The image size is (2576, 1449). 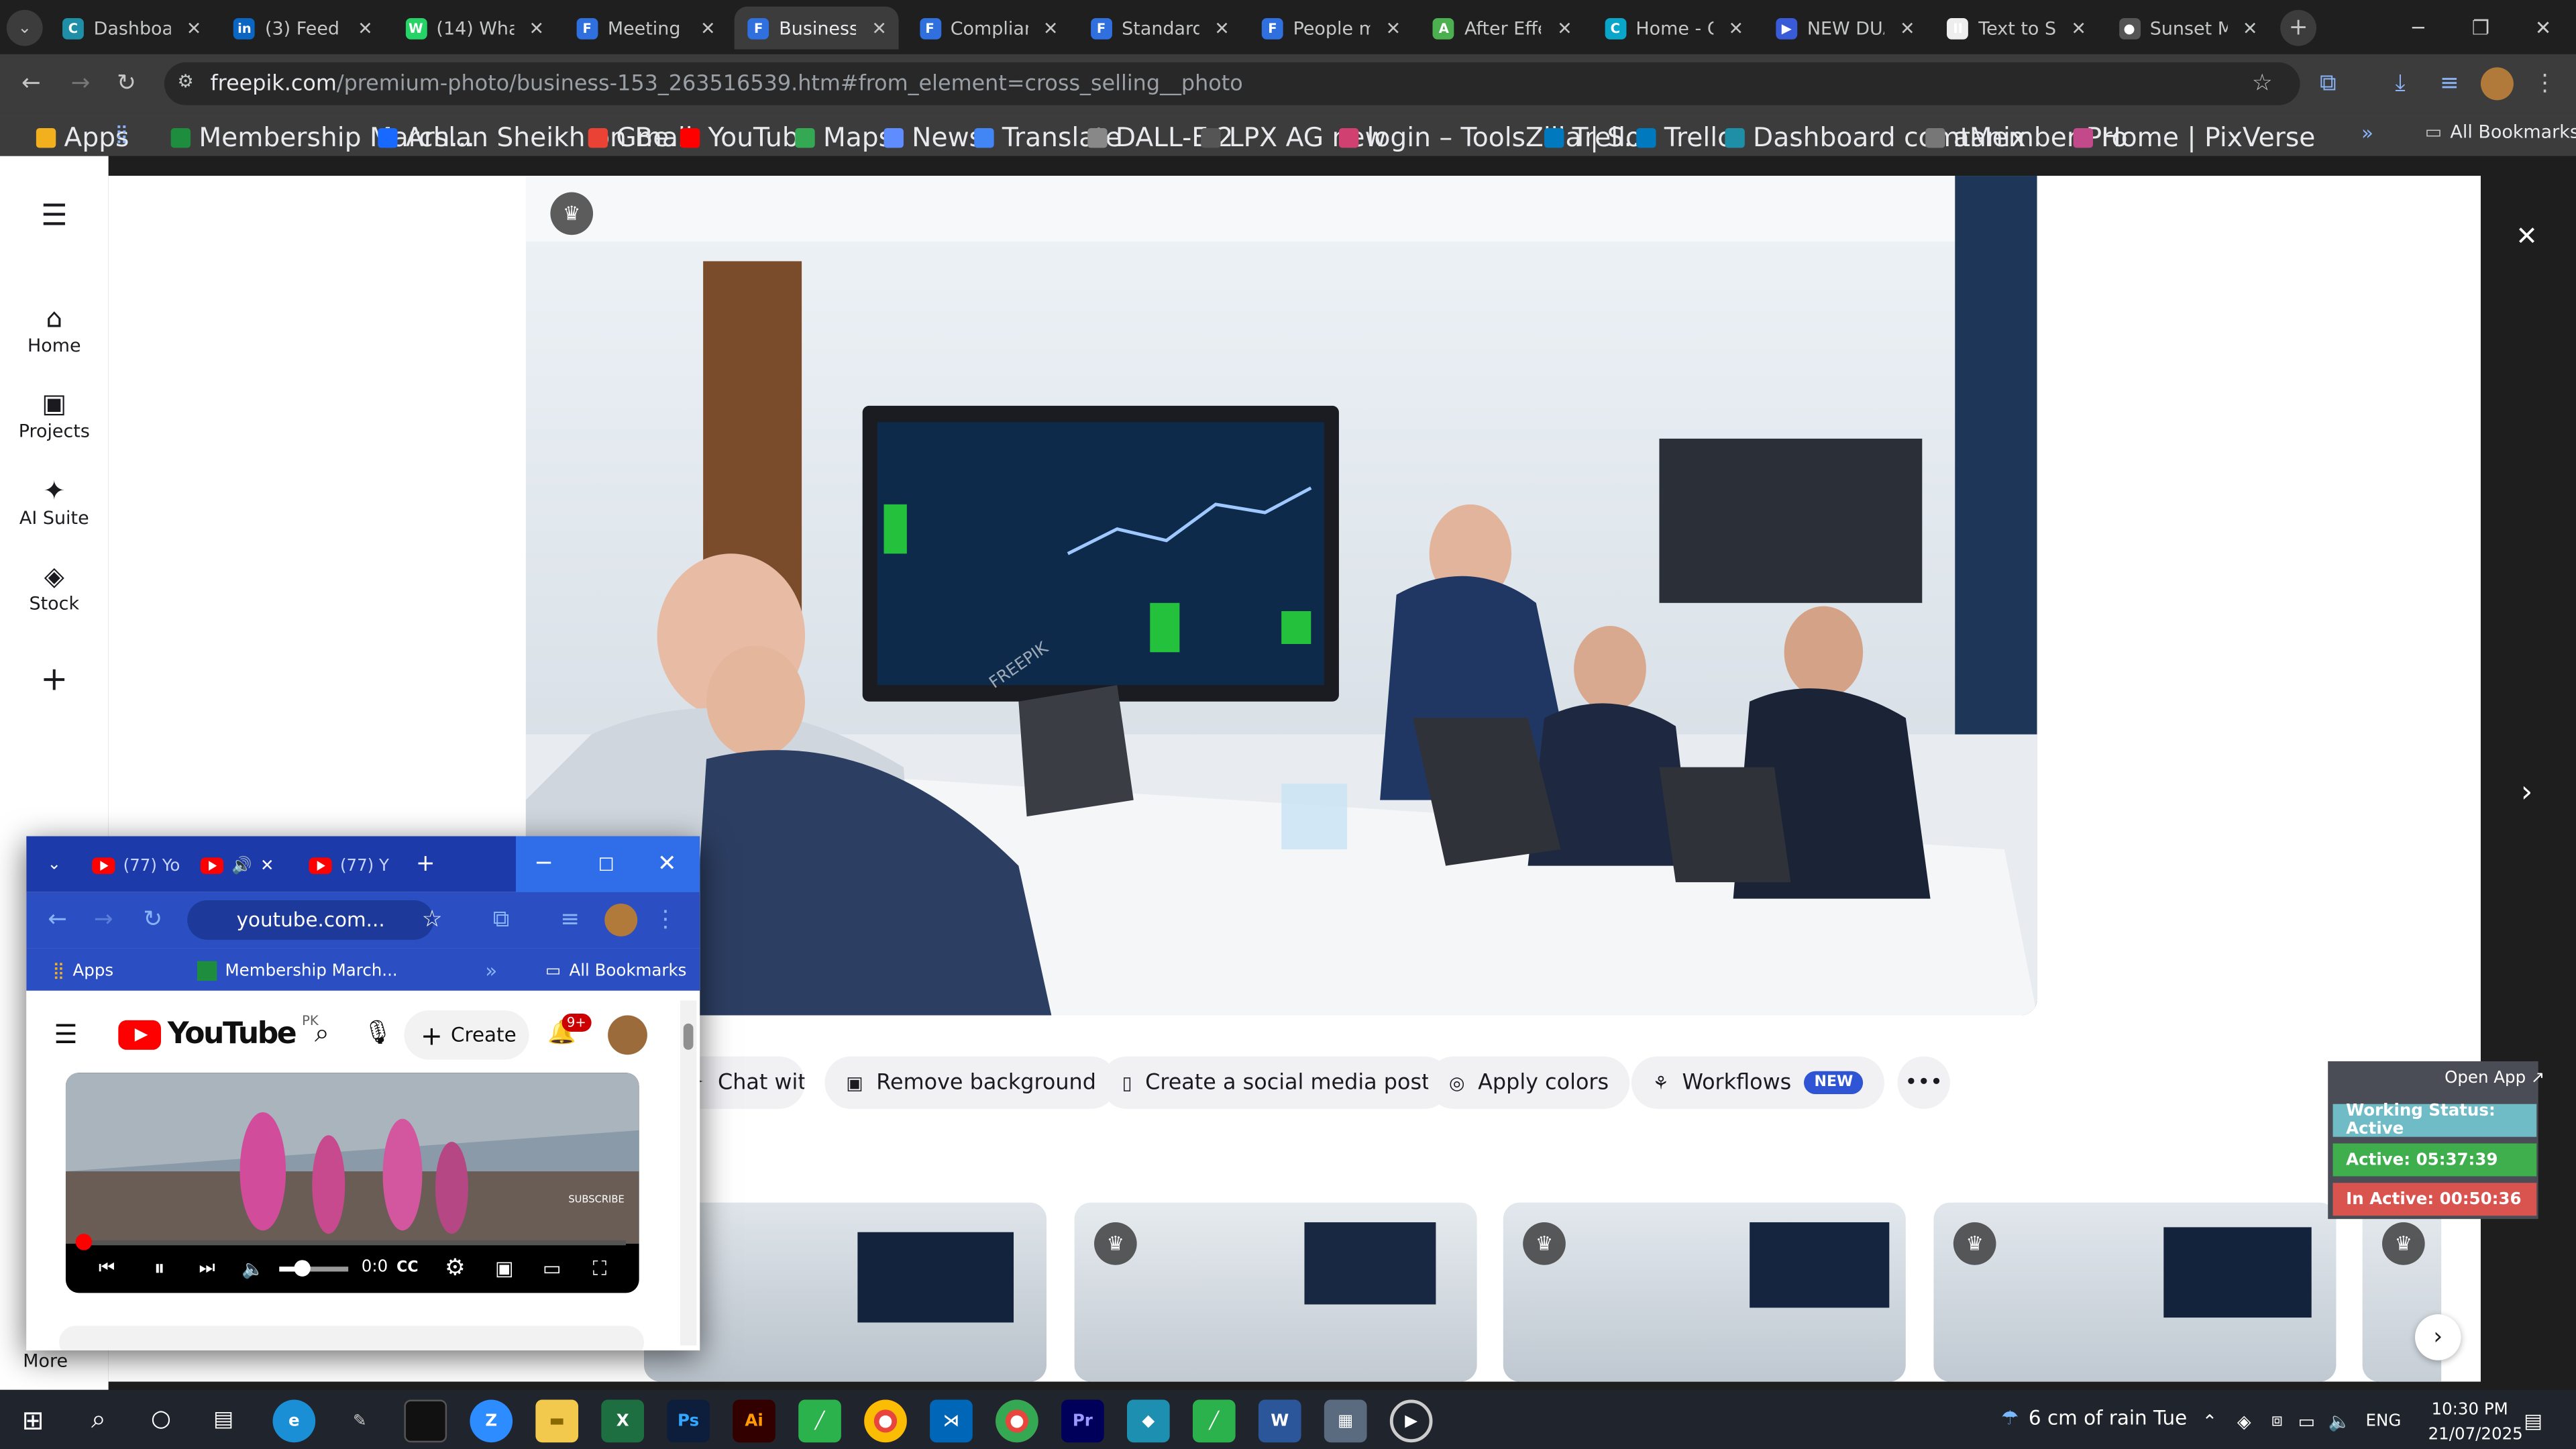 I want to click on browser-tab: in (3) Feed | L ✕, so click(x=303, y=28).